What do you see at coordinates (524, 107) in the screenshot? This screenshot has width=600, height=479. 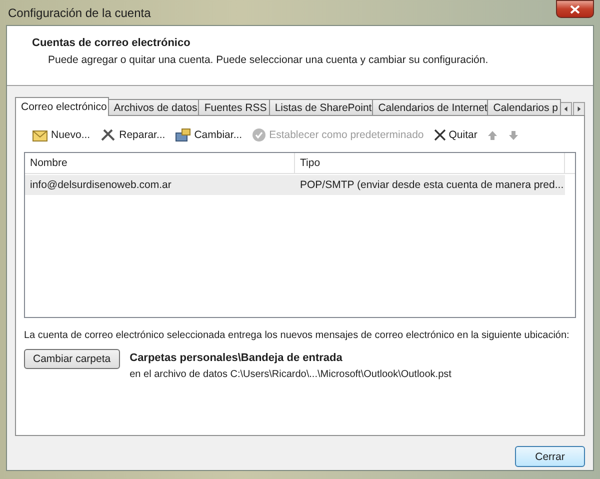 I see `tab: Calendarios p` at bounding box center [524, 107].